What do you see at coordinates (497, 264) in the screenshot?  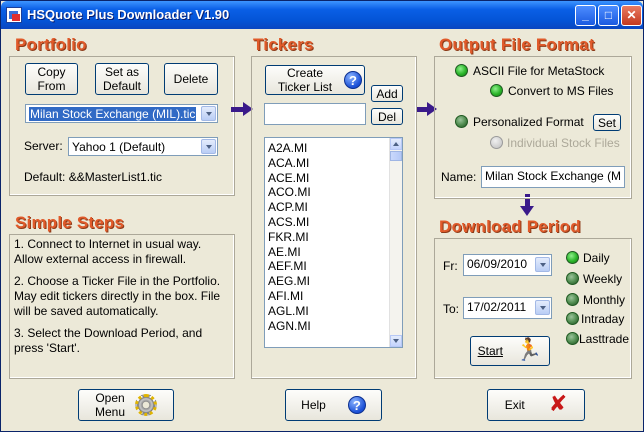 I see `from-date-value: 06/09/2010` at bounding box center [497, 264].